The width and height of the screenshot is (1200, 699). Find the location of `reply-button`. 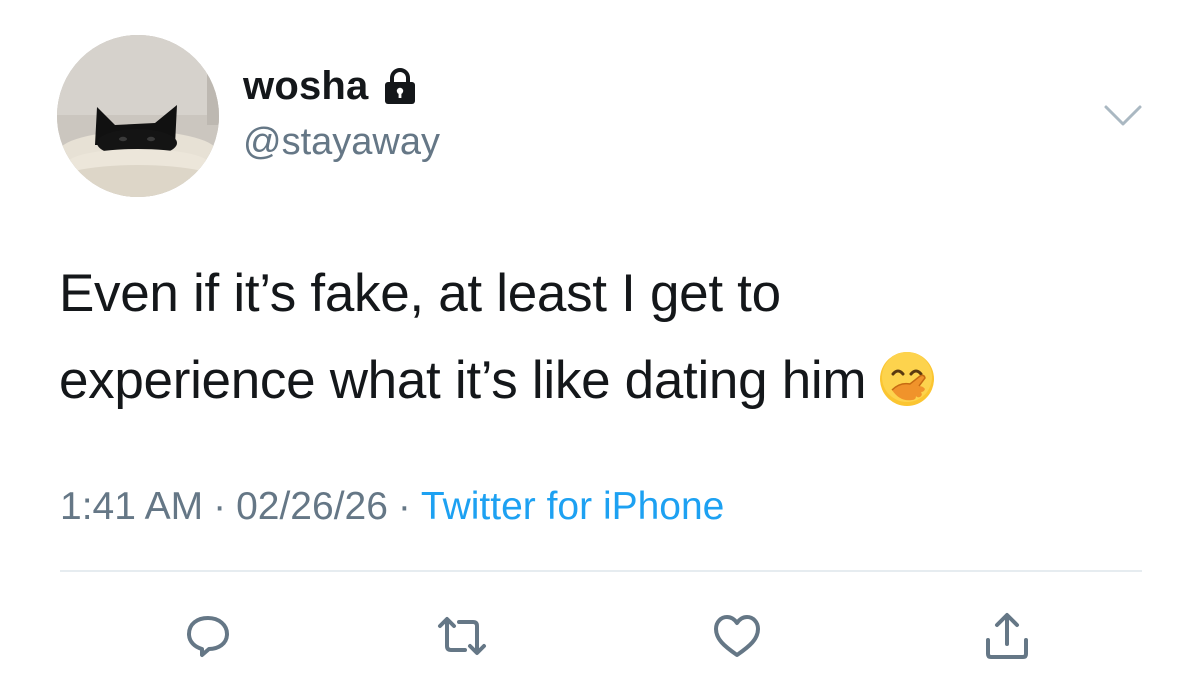

reply-button is located at coordinates (208, 636).